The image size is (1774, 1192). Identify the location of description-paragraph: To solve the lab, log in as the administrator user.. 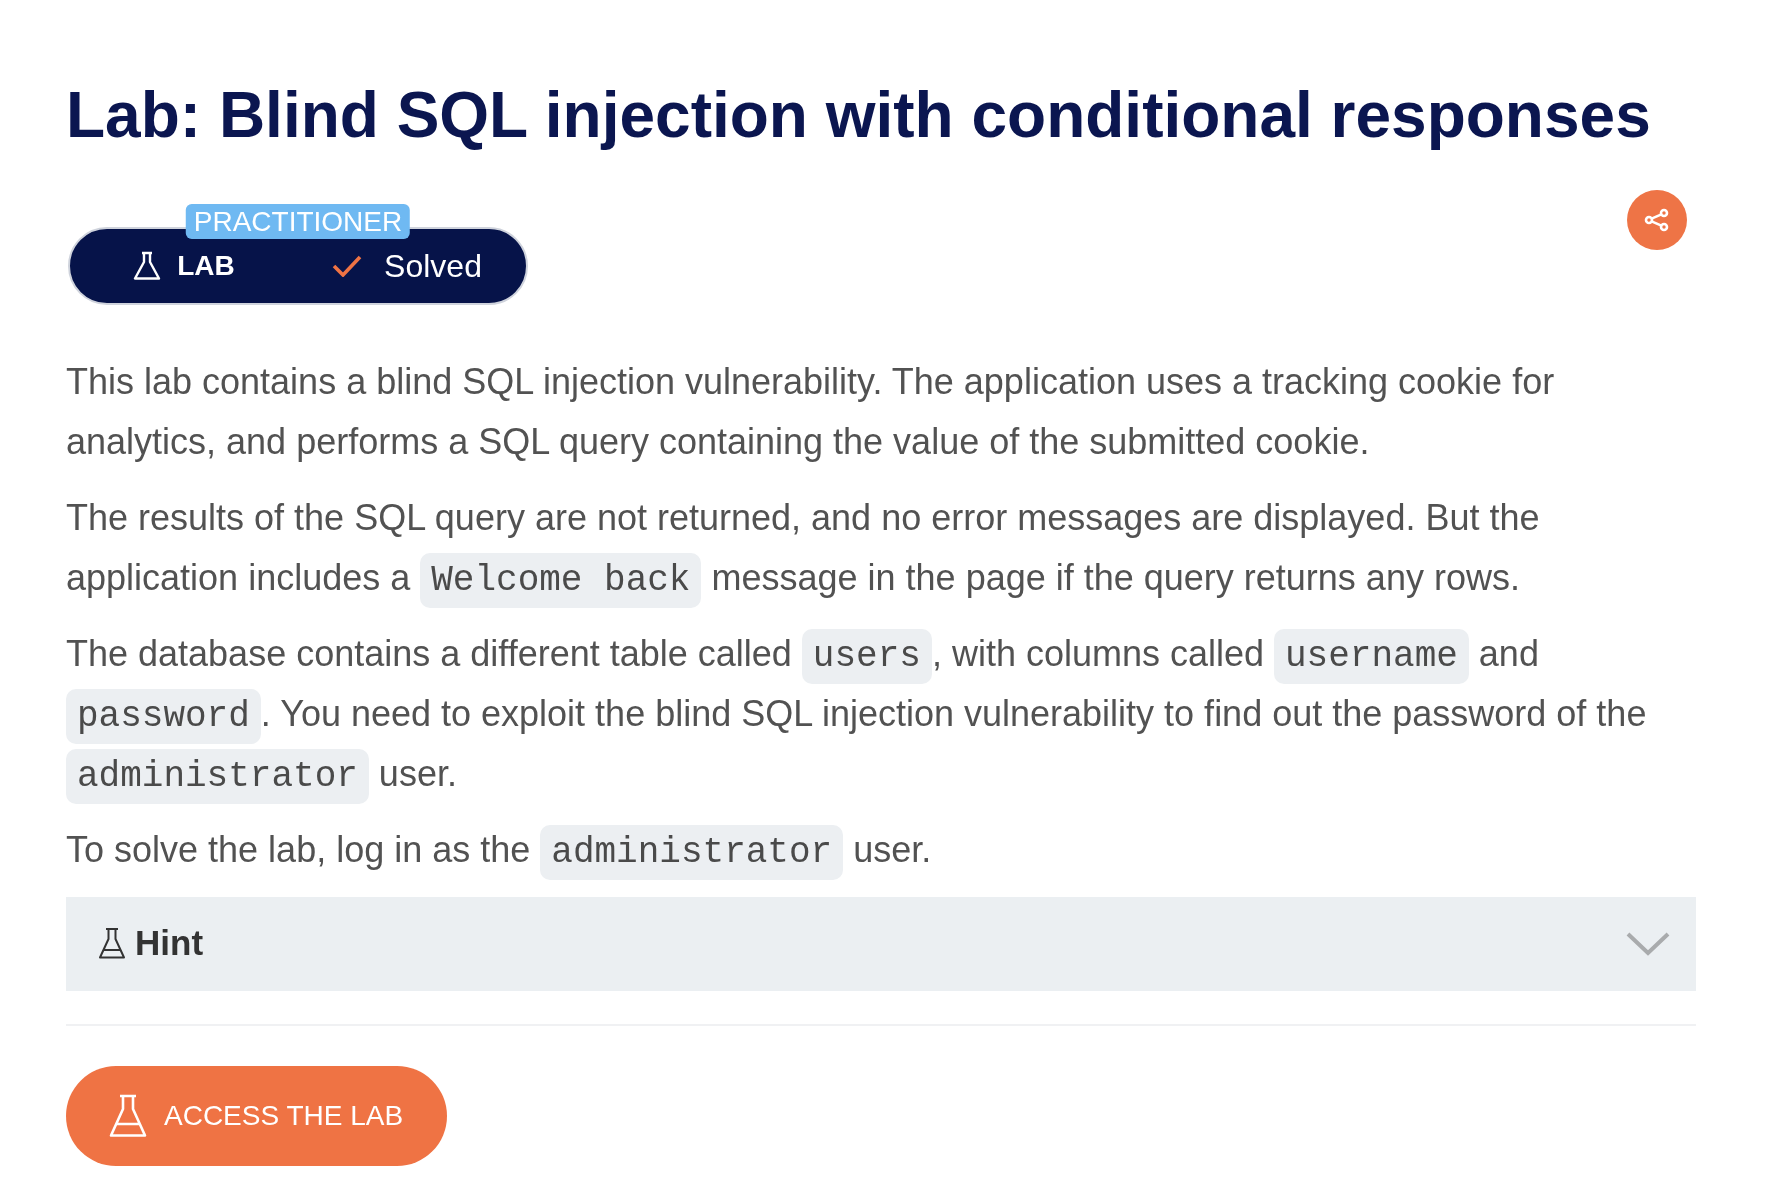
(881, 849).